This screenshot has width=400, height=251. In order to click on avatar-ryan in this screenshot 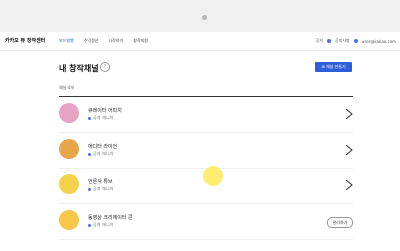, I will do `click(69, 149)`.